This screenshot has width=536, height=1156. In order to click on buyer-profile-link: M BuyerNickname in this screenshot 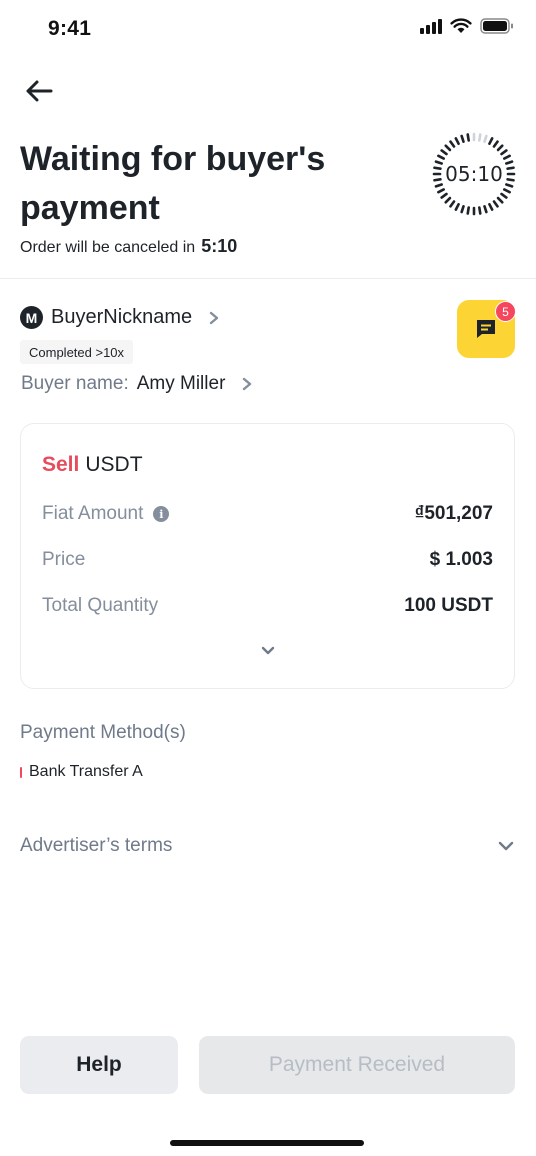, I will do `click(120, 317)`.